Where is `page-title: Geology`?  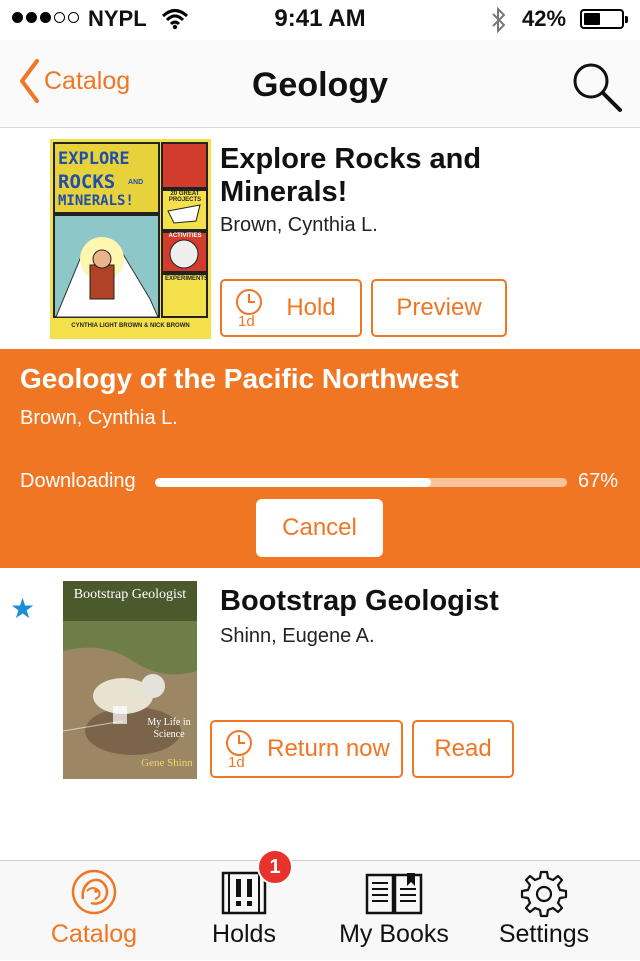
page-title: Geology is located at coordinates (320, 85).